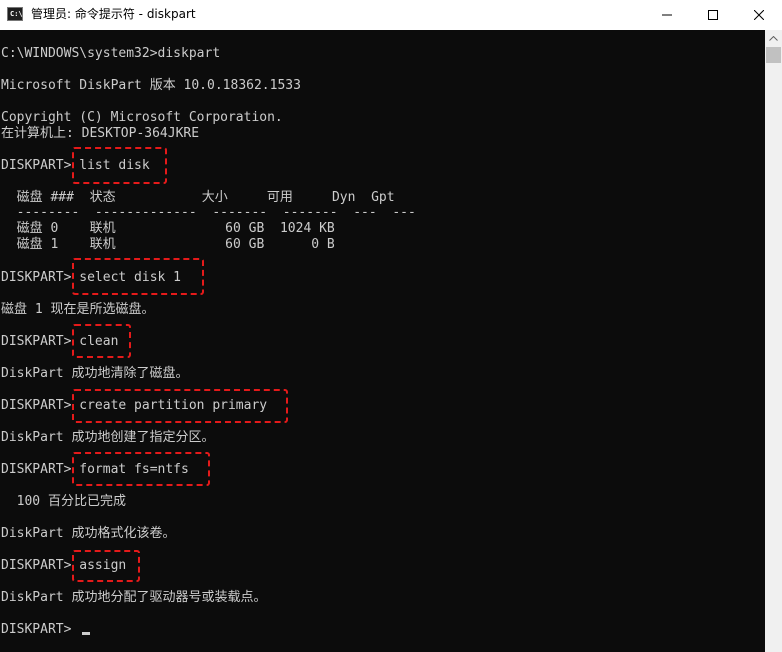 The height and width of the screenshot is (652, 782). I want to click on console-line: Copyright (C) Microsoft Corporation., so click(142, 117).